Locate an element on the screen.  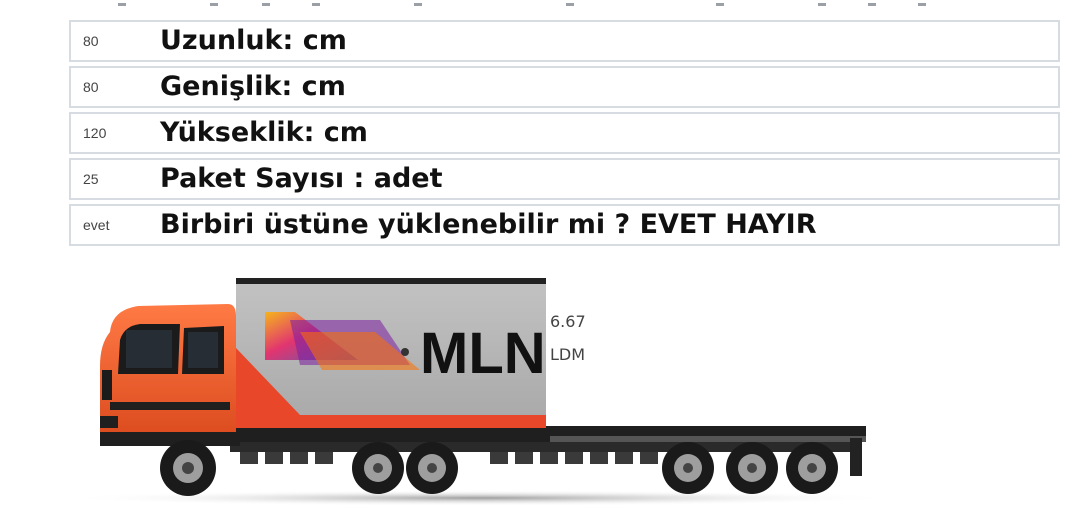
height-row: Yükseklik: cm is located at coordinates (564, 133).